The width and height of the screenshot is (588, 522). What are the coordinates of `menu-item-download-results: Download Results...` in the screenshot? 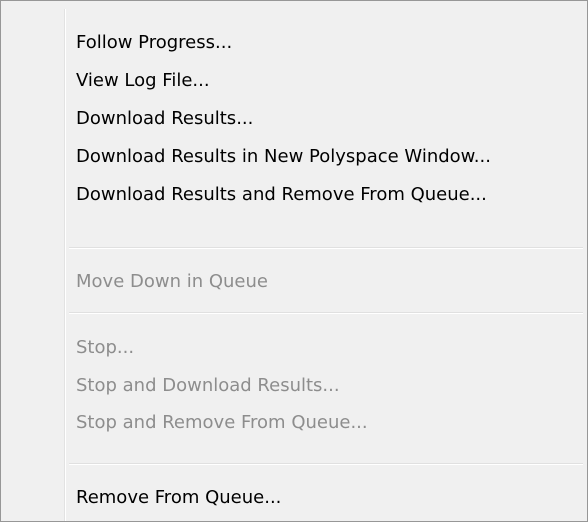 It's located at (325, 118).